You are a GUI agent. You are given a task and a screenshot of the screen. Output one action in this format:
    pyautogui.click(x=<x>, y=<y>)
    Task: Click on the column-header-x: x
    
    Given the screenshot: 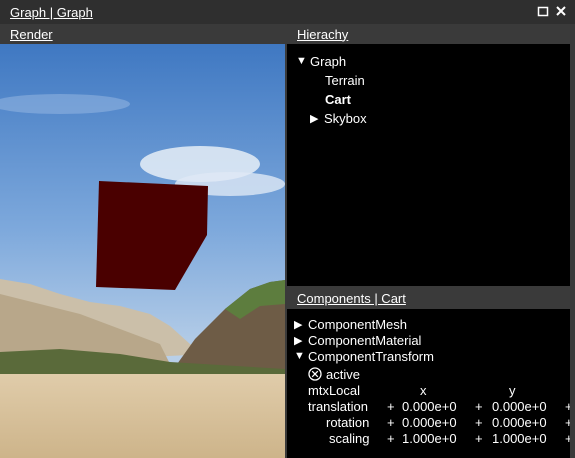 What is the action you would take?
    pyautogui.click(x=423, y=390)
    